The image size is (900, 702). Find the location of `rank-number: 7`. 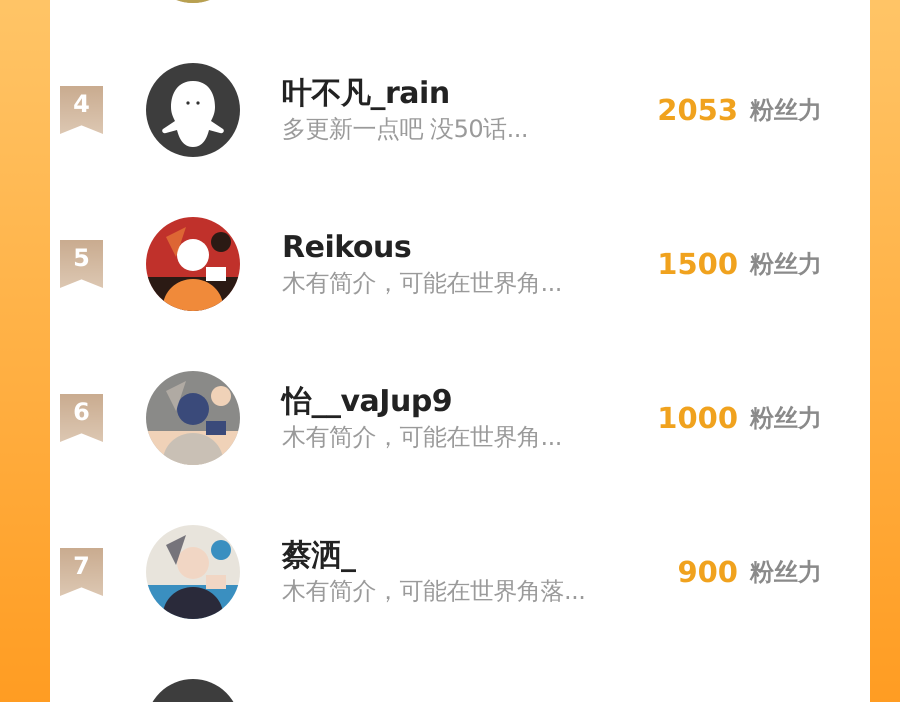

rank-number: 7 is located at coordinates (81, 572).